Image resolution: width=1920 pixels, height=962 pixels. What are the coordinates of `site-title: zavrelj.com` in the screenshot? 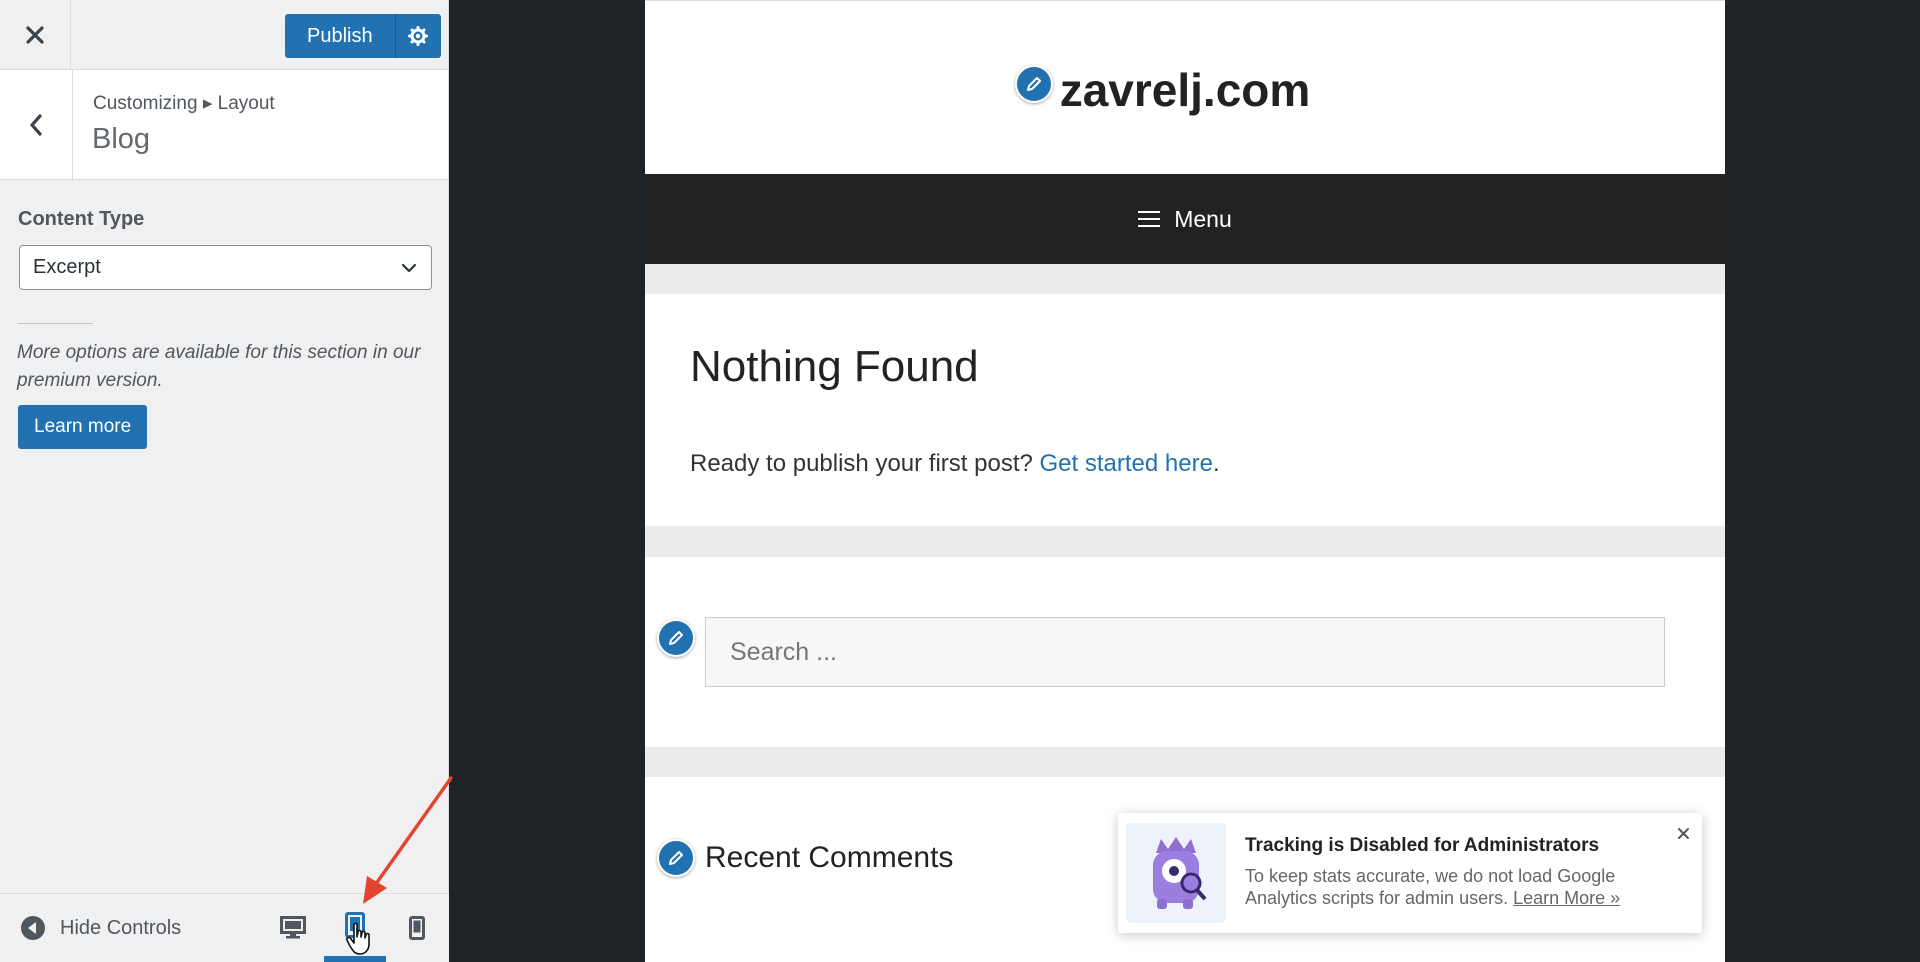 It's located at (1185, 90).